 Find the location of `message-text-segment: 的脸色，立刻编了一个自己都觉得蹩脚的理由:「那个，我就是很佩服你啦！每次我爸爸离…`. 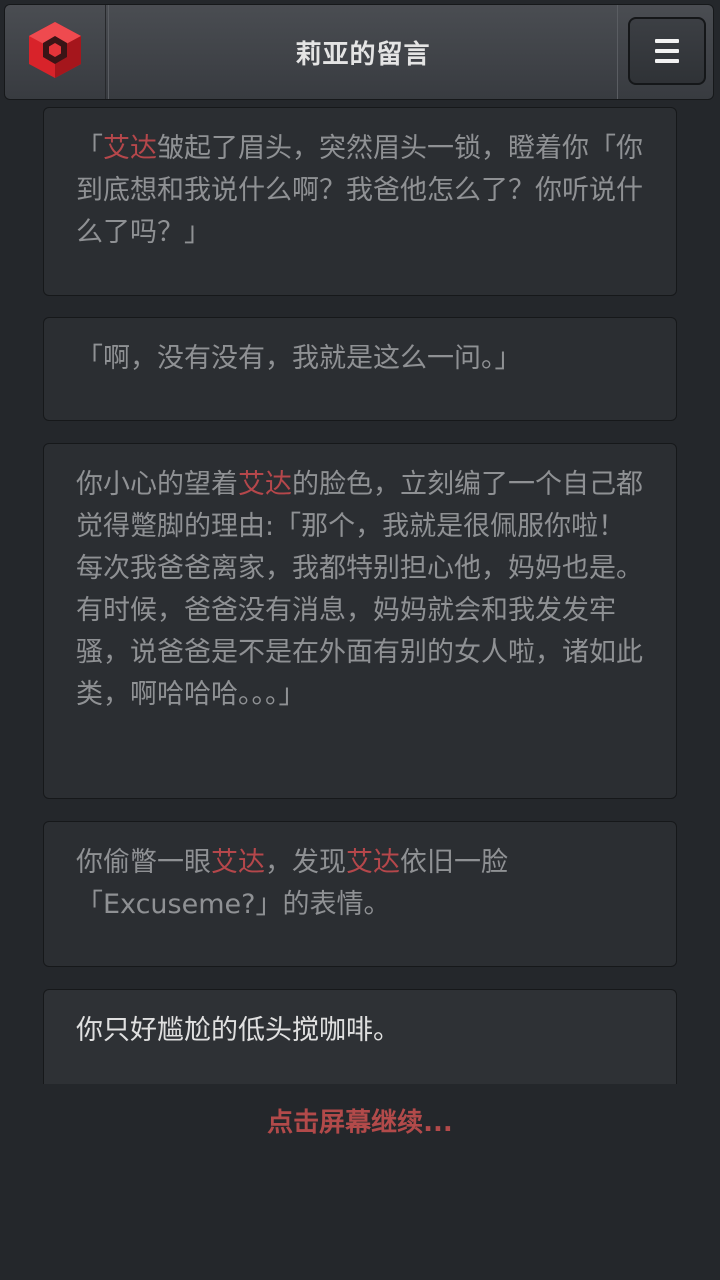

message-text-segment: 的脸色，立刻编了一个自己都觉得蹩脚的理由:「那个，我就是很佩服你啦！每次我爸爸离… is located at coordinates (359, 589).